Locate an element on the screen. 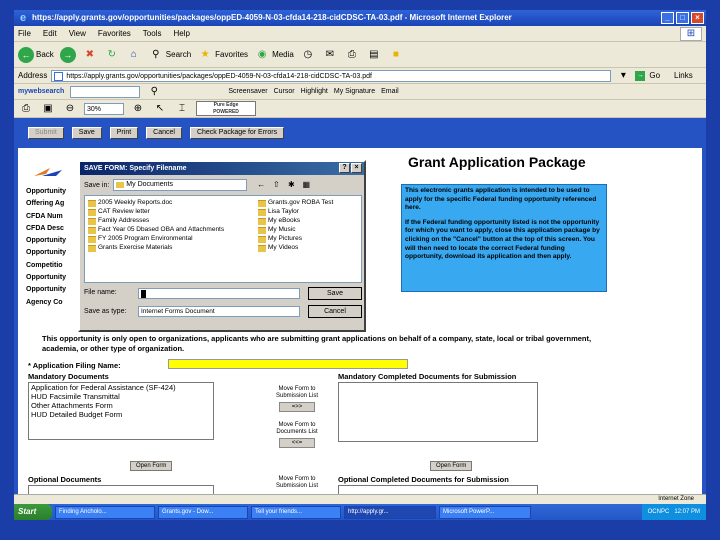 The width and height of the screenshot is (720, 540). file-name-input is located at coordinates (219, 293).